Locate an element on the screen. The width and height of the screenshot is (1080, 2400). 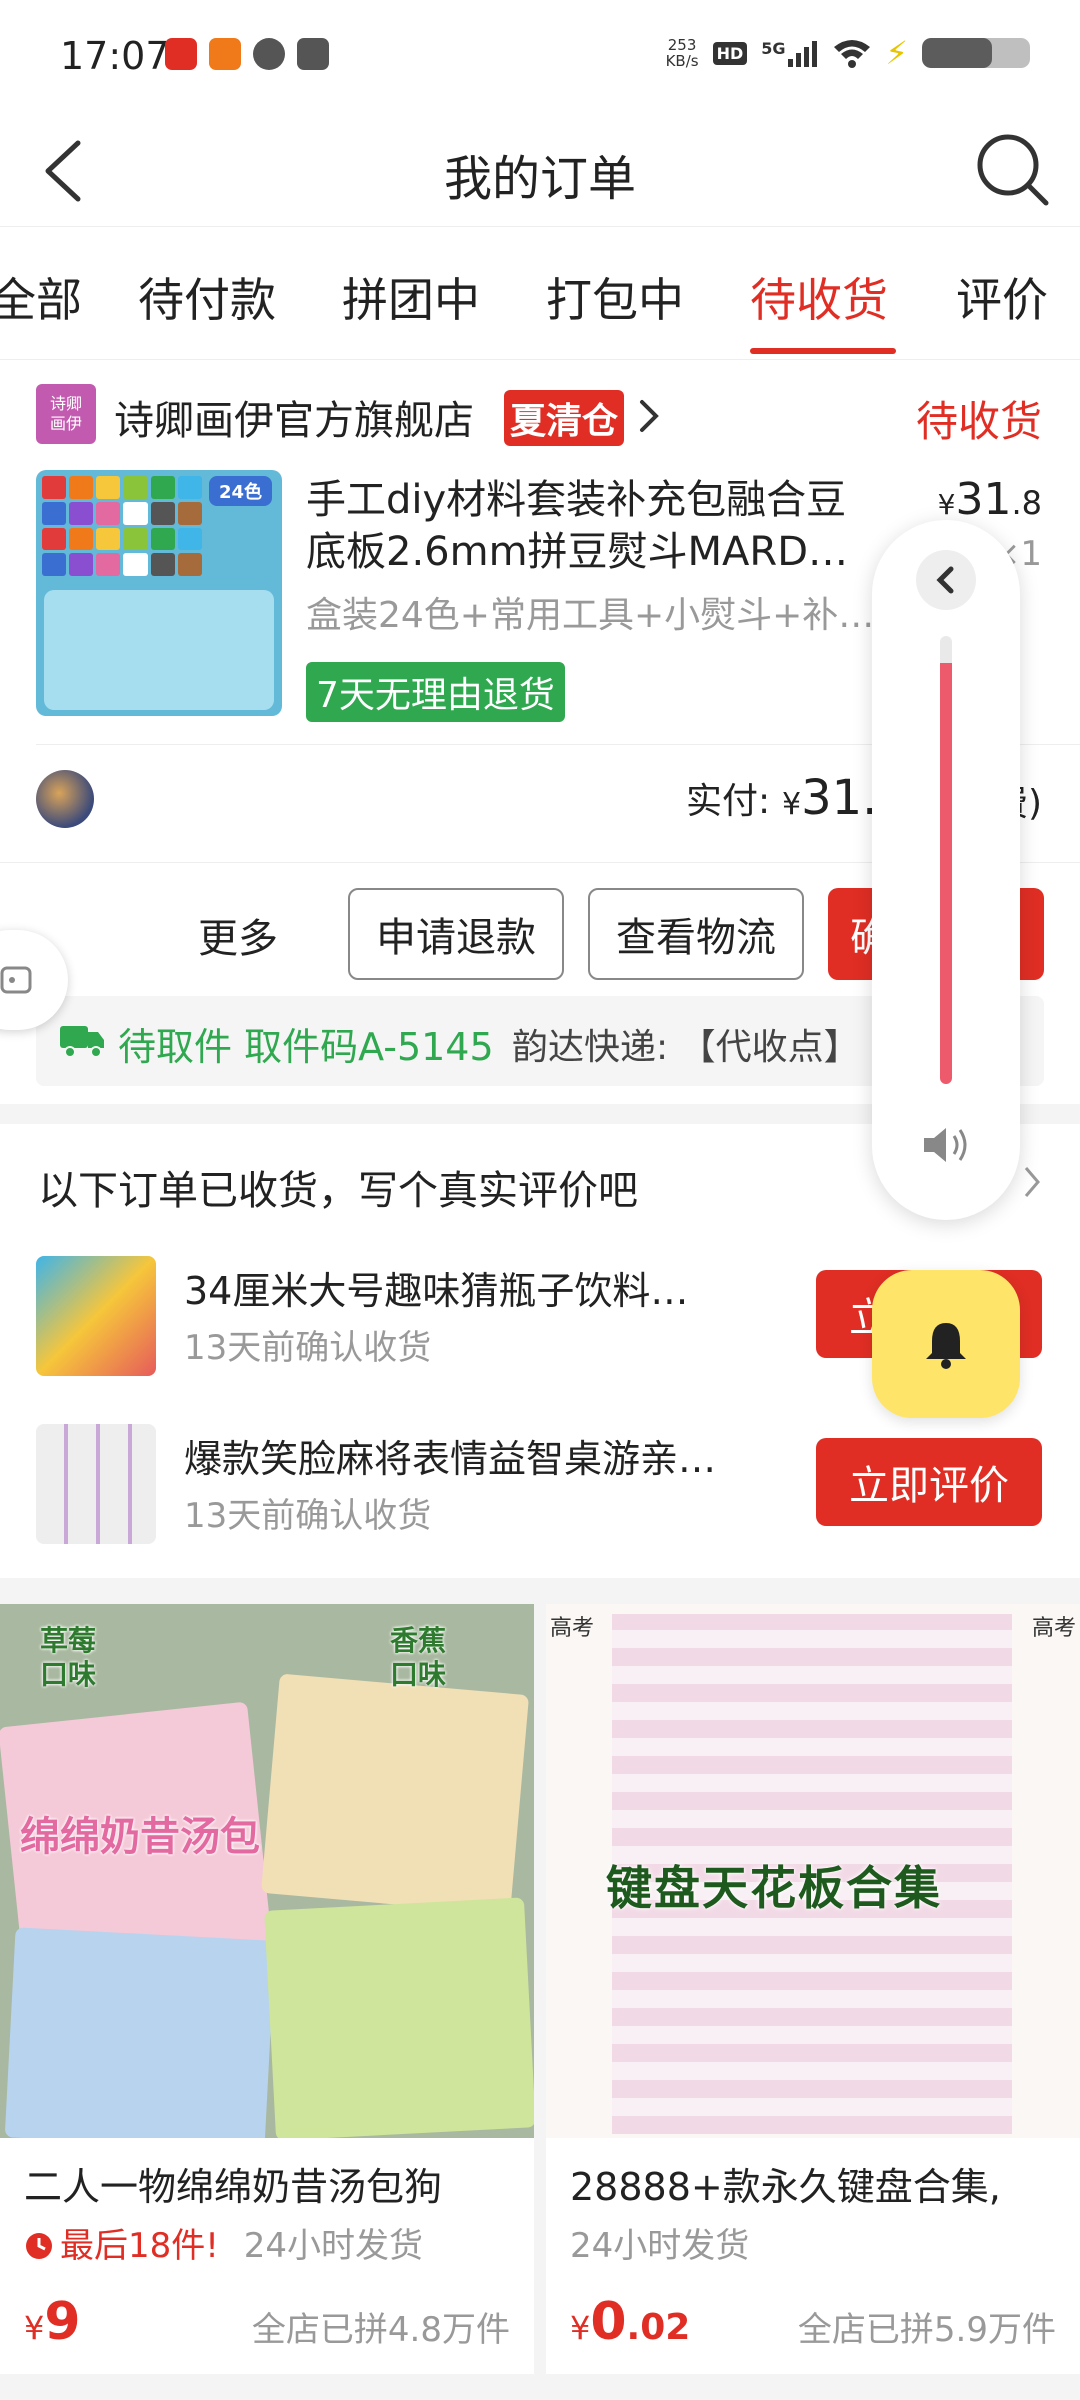
store-name: 诗卿画伊官方旗舰店 is located at coordinates (294, 417).